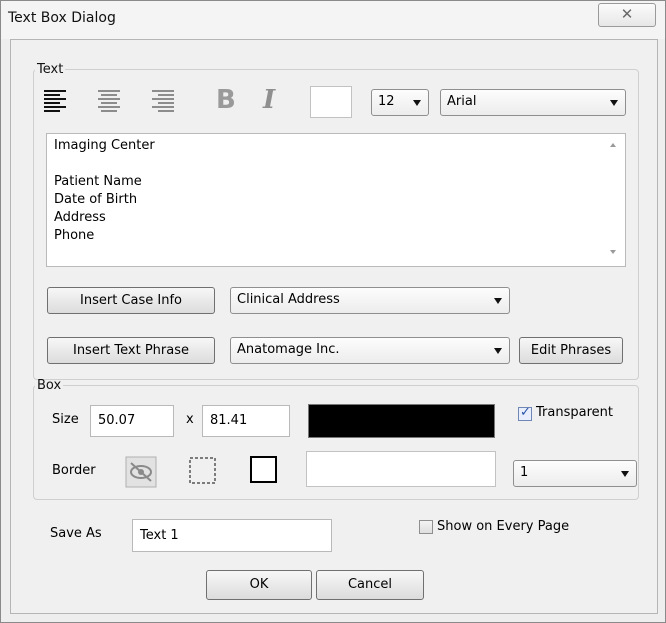 The width and height of the screenshot is (666, 623). I want to click on box-width-input: 50.07, so click(132, 421).